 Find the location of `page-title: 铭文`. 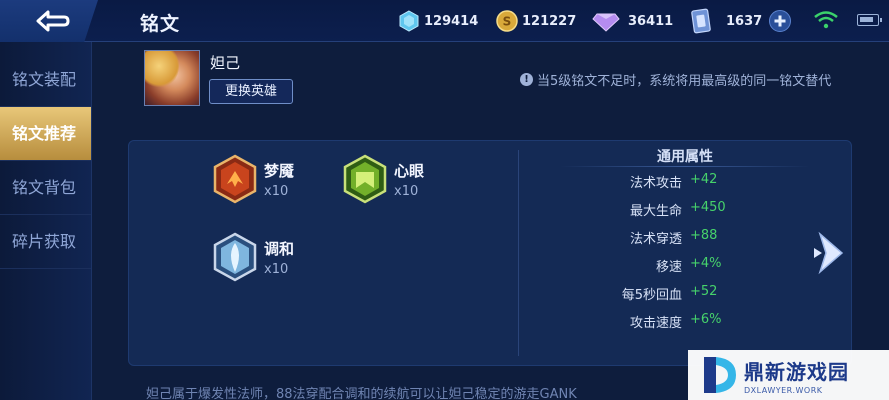

page-title: 铭文 is located at coordinates (160, 24).